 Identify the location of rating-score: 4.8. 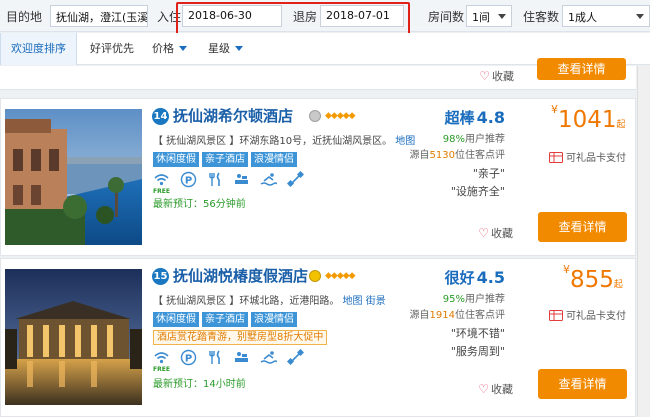
(490, 117).